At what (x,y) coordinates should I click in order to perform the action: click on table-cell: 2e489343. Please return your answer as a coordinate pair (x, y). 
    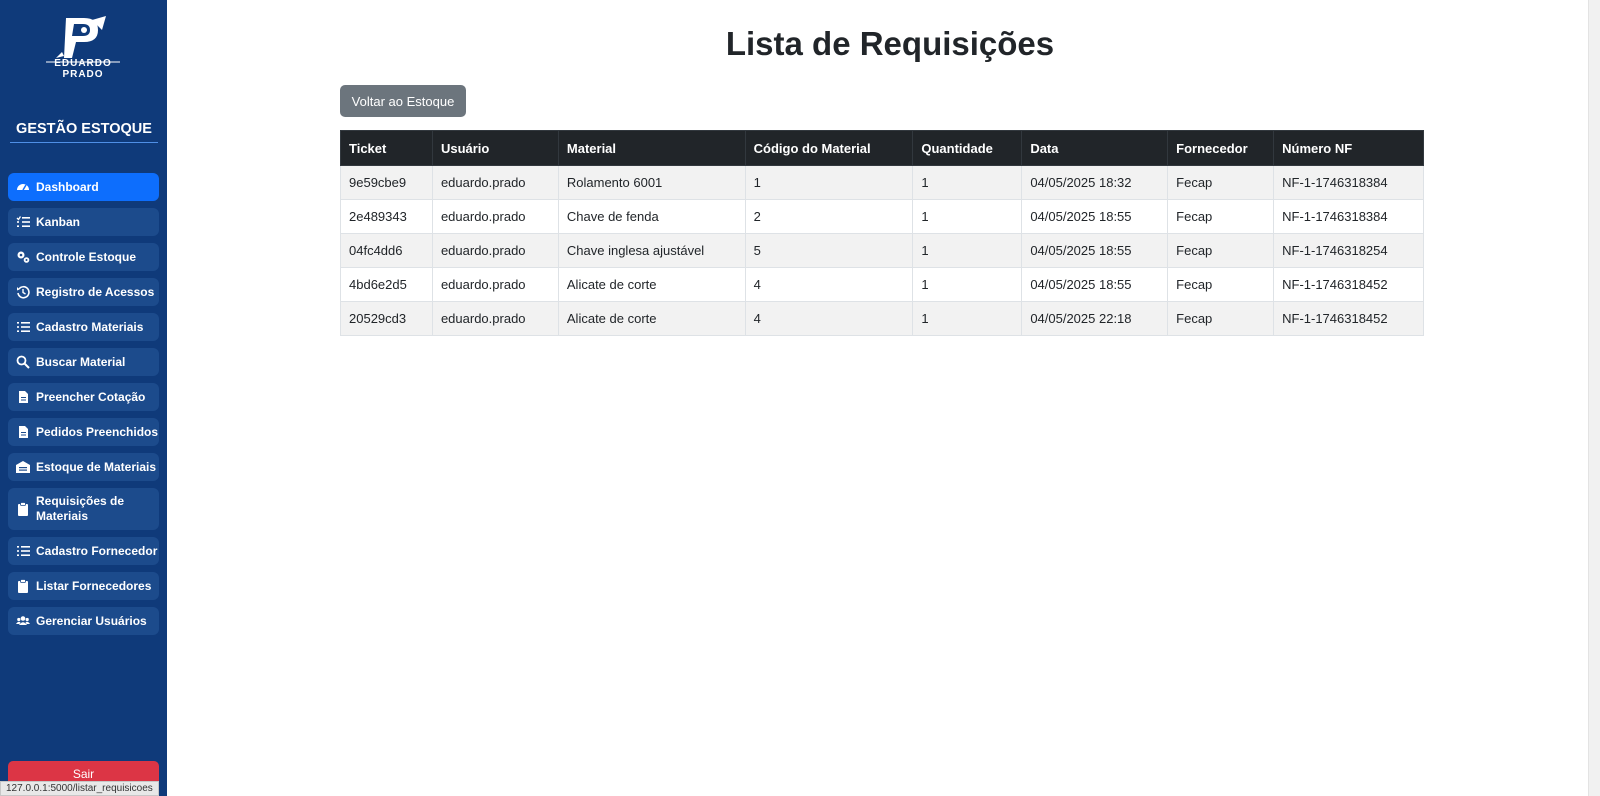
    Looking at the image, I should click on (386, 216).